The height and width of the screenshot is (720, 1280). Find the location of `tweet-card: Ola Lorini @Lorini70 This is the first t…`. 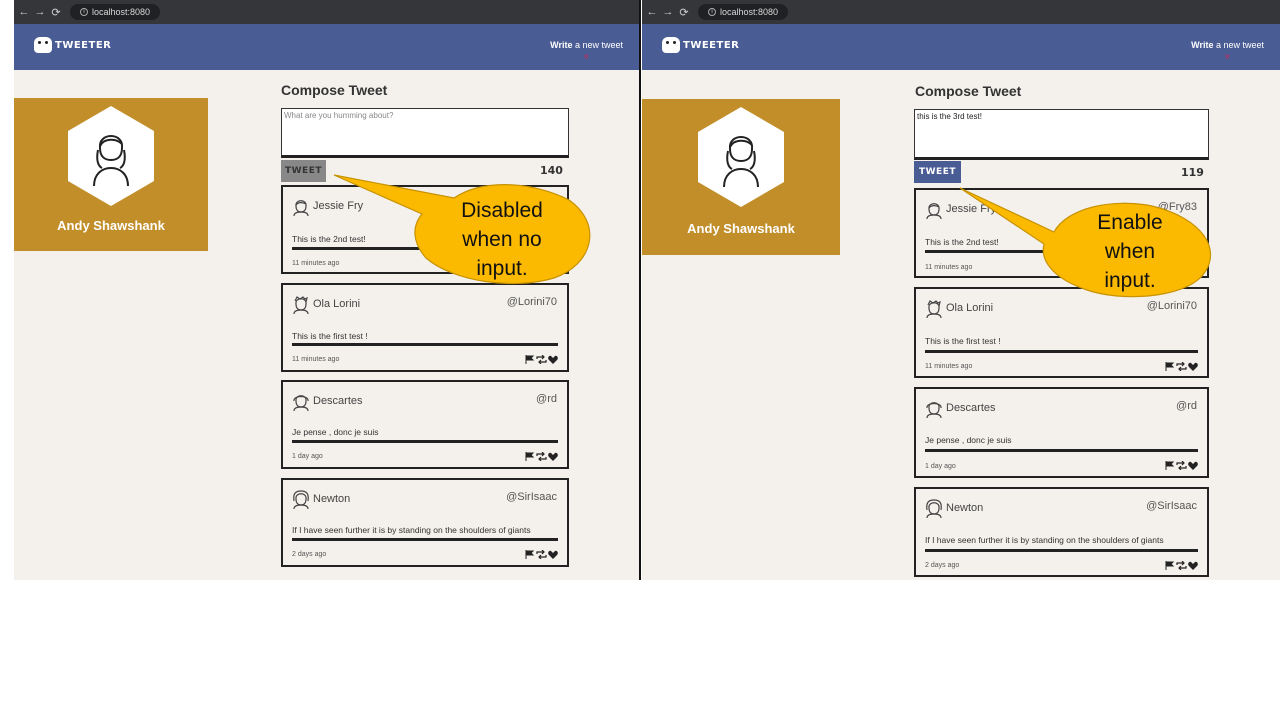

tweet-card: Ola Lorini @Lorini70 This is the first t… is located at coordinates (425, 327).